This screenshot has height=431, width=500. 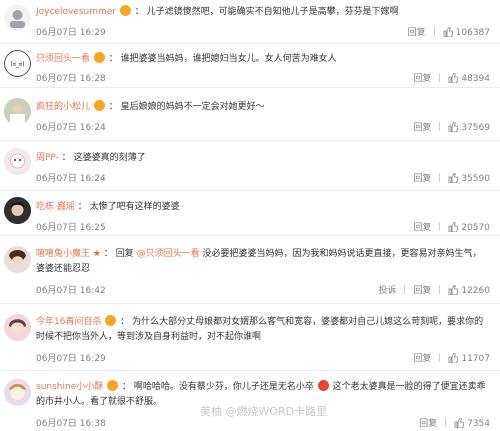 I want to click on like-count: 7354, so click(x=478, y=424).